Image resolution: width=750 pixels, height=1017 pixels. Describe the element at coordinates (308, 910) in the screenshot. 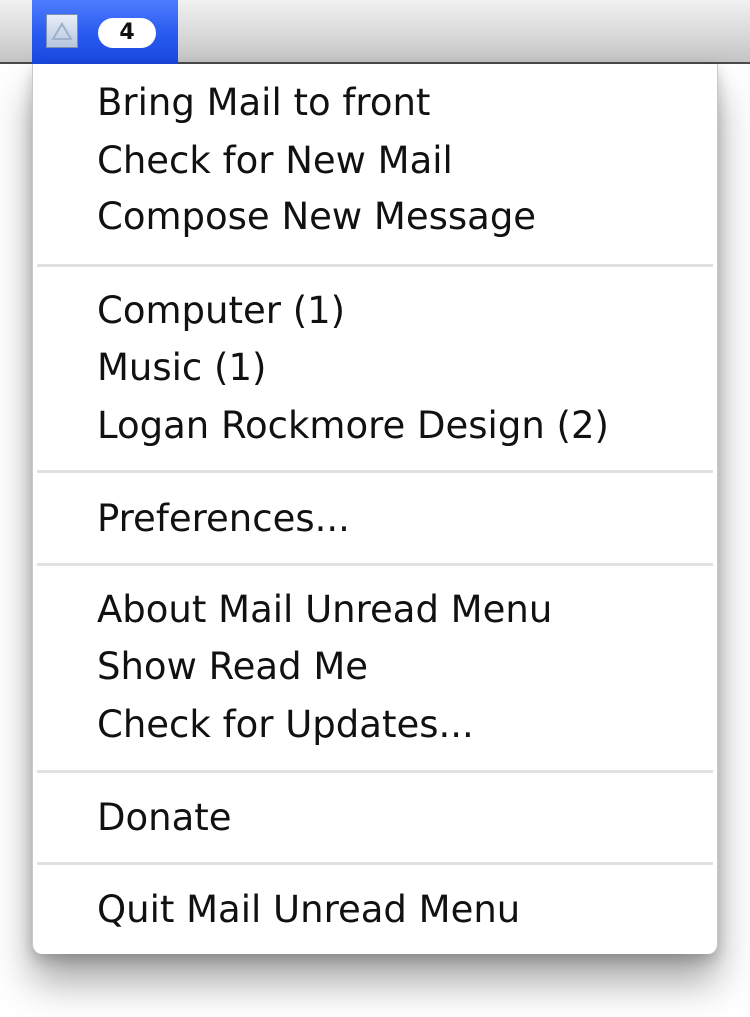

I see `menu-item-quit: Quit Mail Unread Menu` at that location.